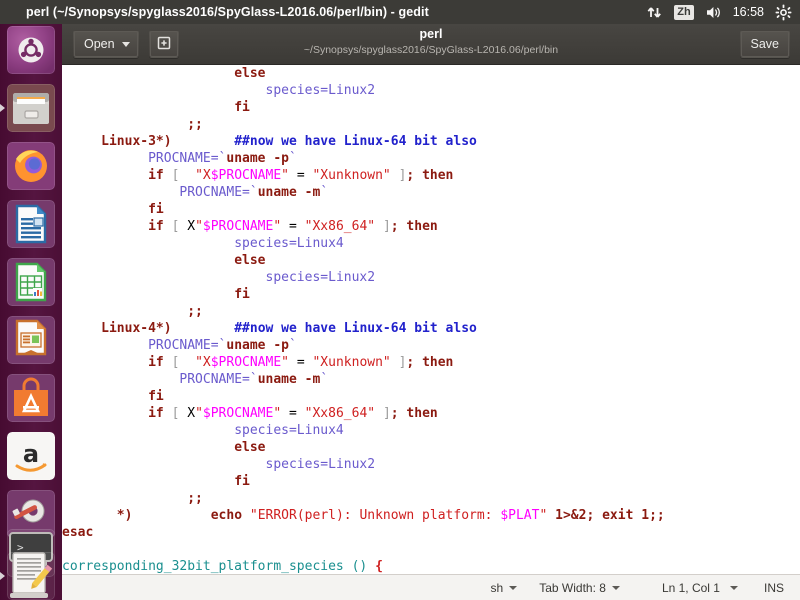 The image size is (800, 600). Describe the element at coordinates (783, 12) in the screenshot. I see `gear-session-icon` at that location.